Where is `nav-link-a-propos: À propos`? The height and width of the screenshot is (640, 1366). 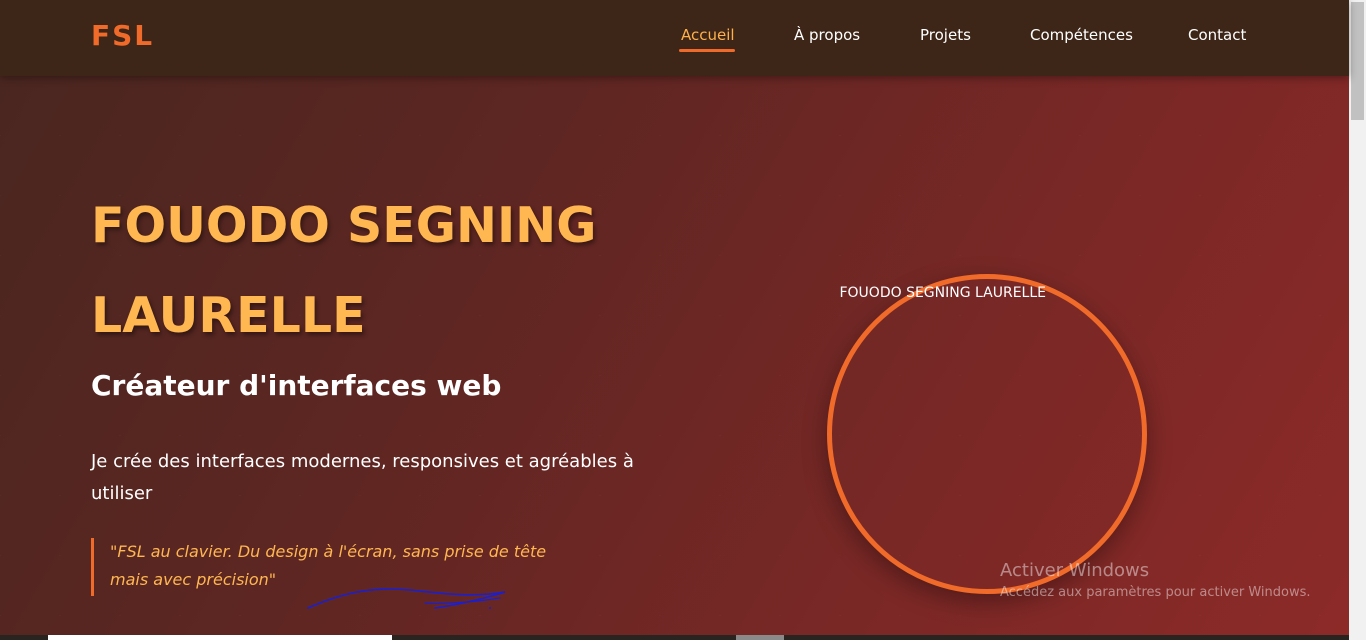 nav-link-a-propos: À propos is located at coordinates (827, 35).